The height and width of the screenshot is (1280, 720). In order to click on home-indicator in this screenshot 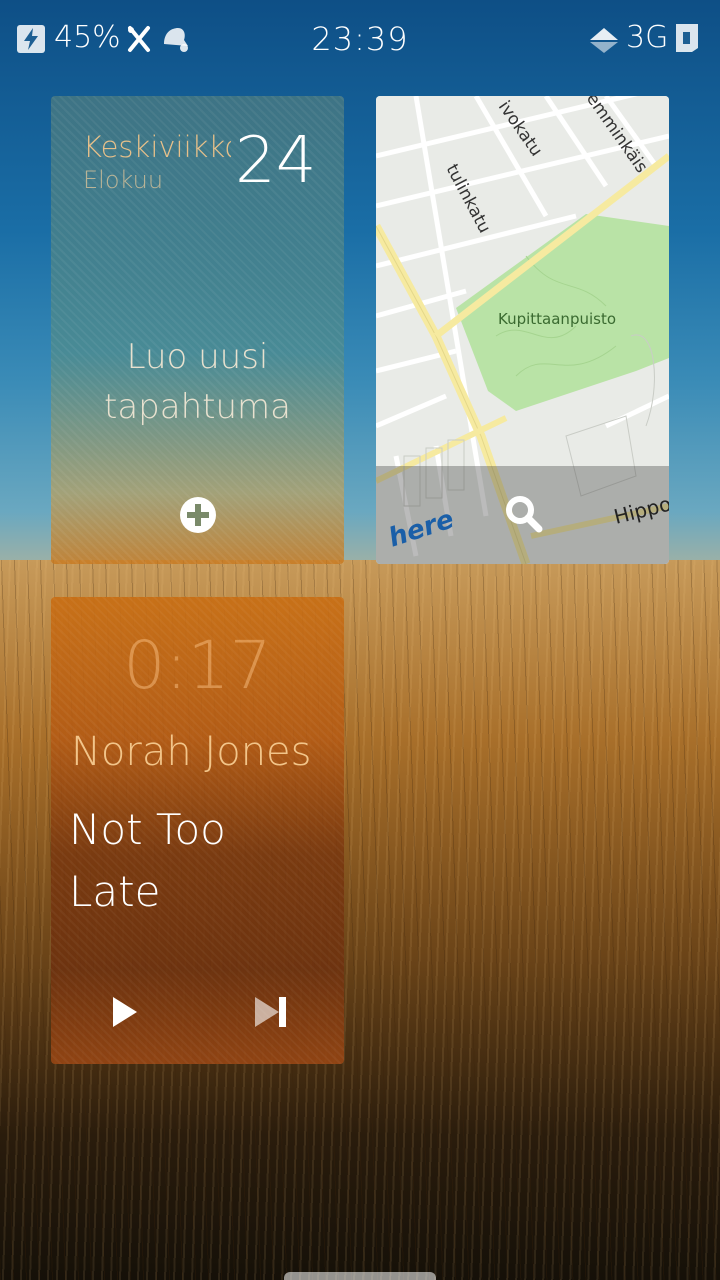, I will do `click(360, 1276)`.